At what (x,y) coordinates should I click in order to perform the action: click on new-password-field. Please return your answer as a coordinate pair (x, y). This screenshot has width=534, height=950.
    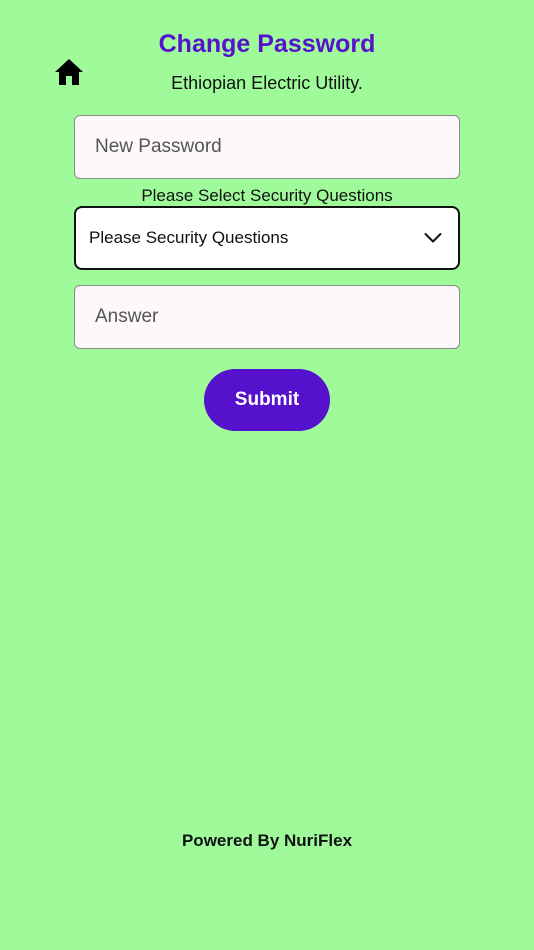
    Looking at the image, I should click on (267, 147).